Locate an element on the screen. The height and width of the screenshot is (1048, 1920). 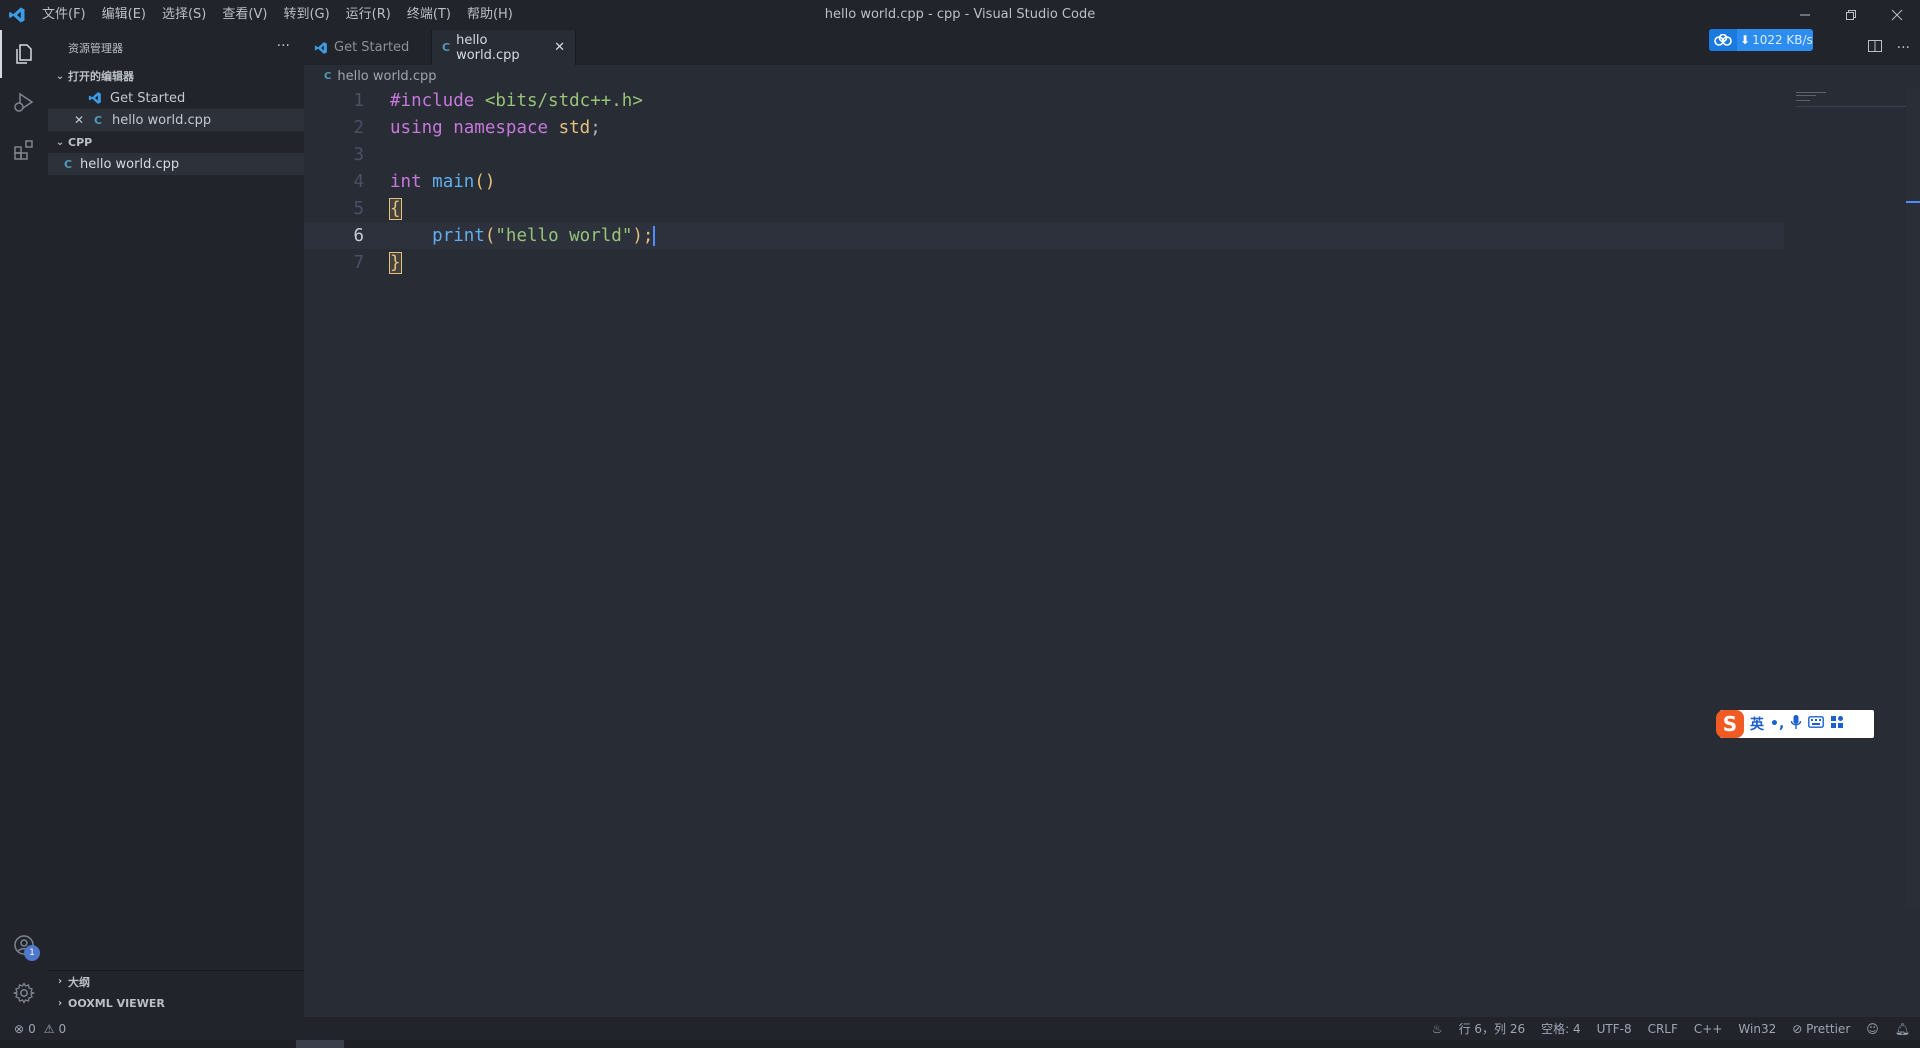
open-editor-label: hello world.cpp is located at coordinates (162, 120).